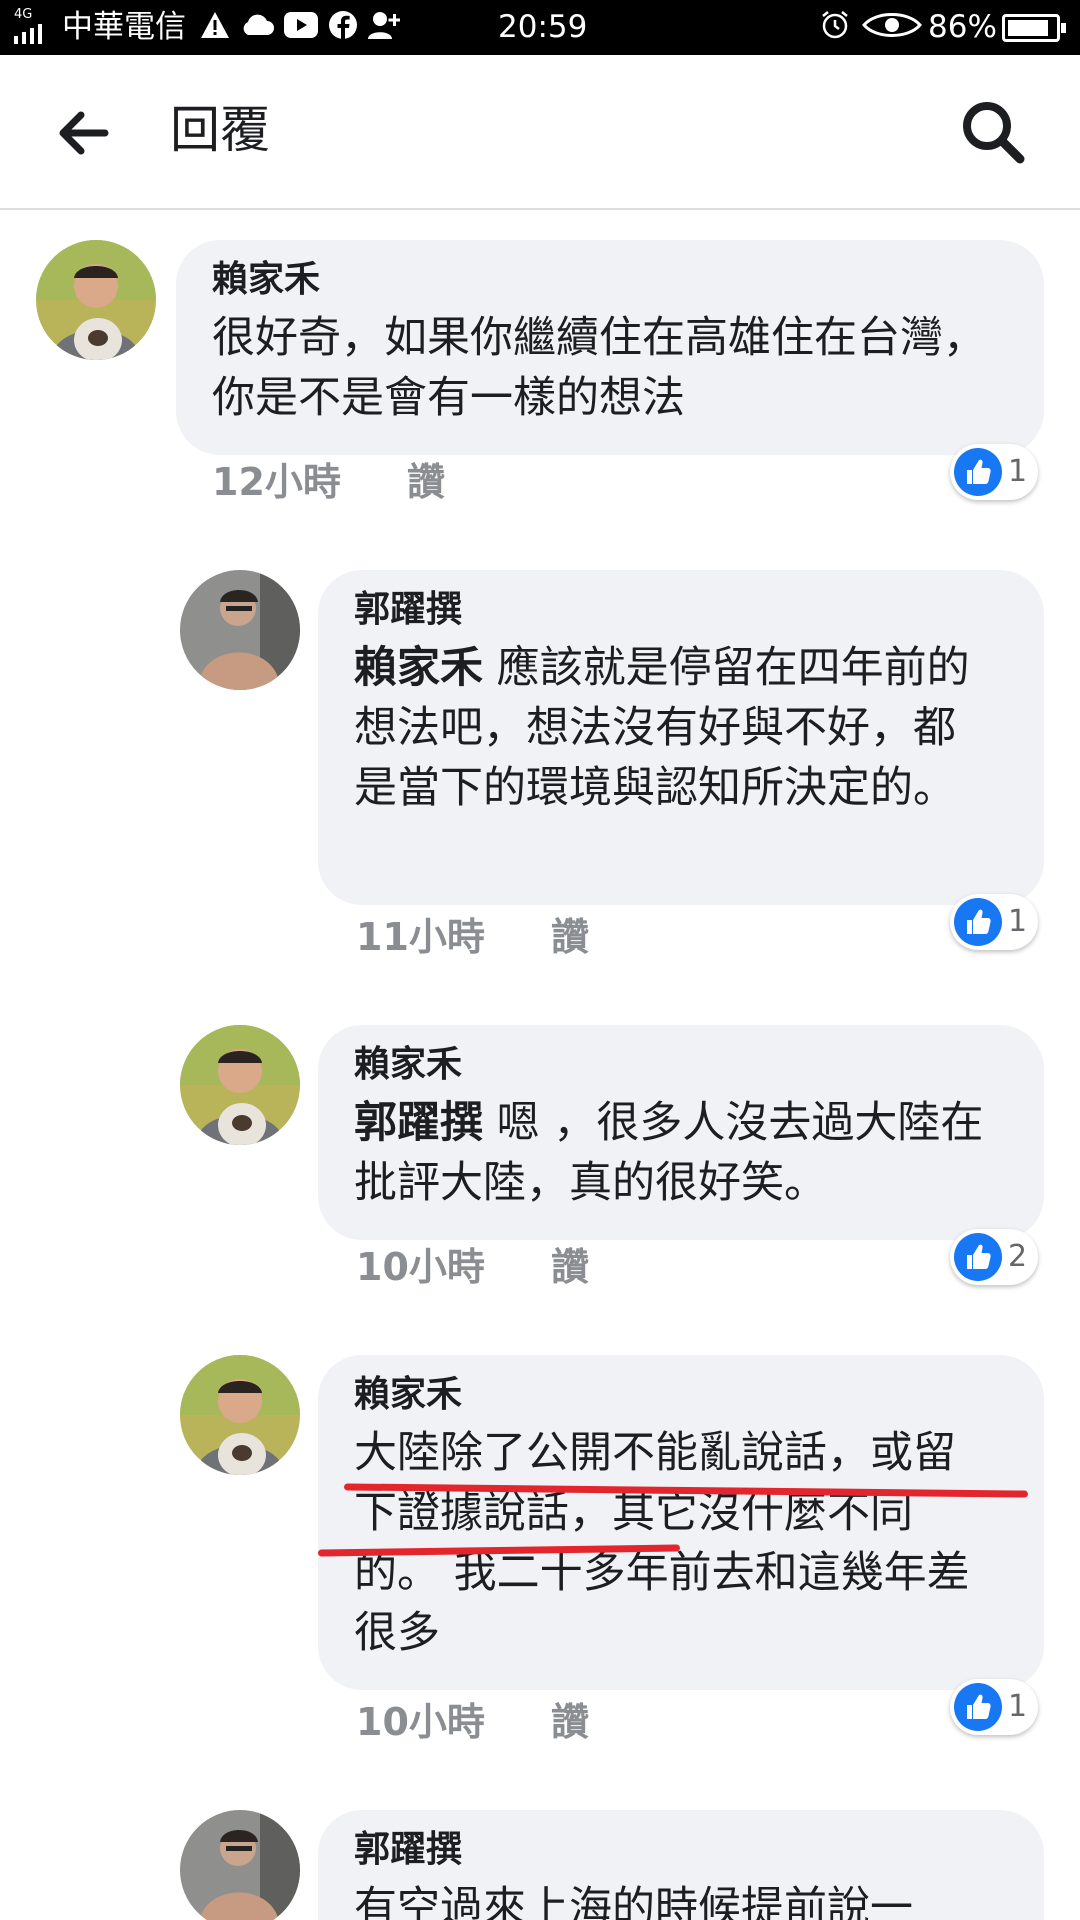 The width and height of the screenshot is (1080, 1920). Describe the element at coordinates (993, 132) in the screenshot. I see `search-icon` at that location.